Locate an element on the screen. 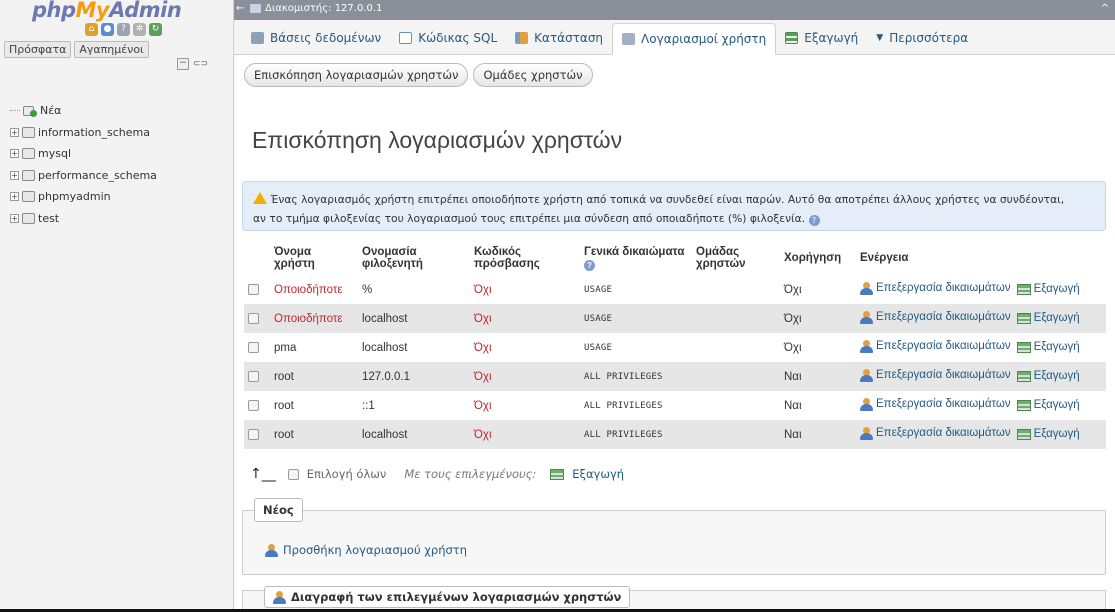 The height and width of the screenshot is (612, 1115). phpmyadmin-logo: phpMyAdmin is located at coordinates (107, 11).